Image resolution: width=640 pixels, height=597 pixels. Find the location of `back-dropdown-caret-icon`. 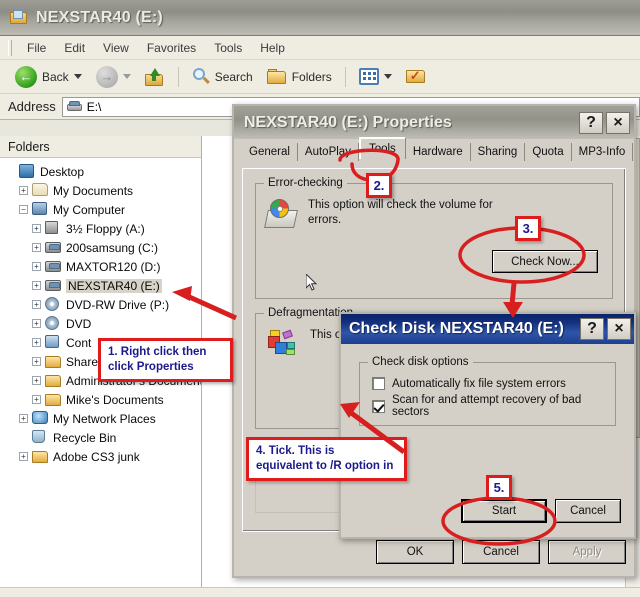

back-dropdown-caret-icon is located at coordinates (77, 76).